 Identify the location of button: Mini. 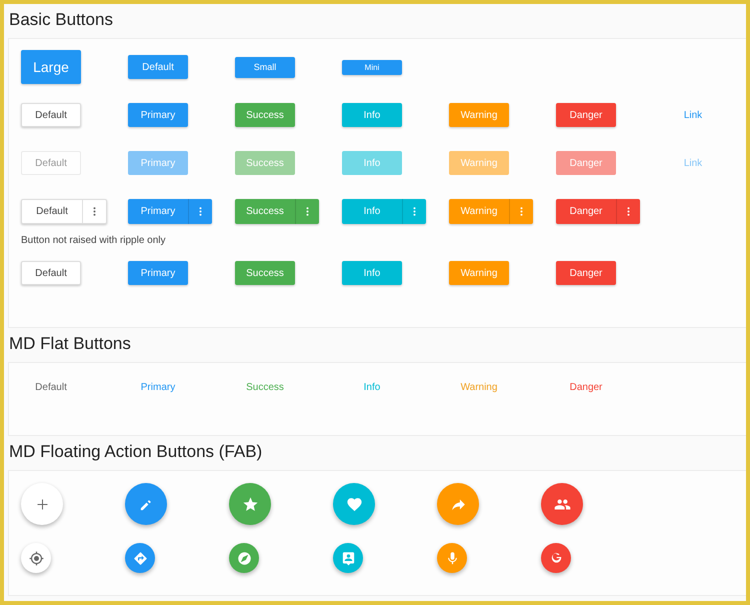
(372, 67).